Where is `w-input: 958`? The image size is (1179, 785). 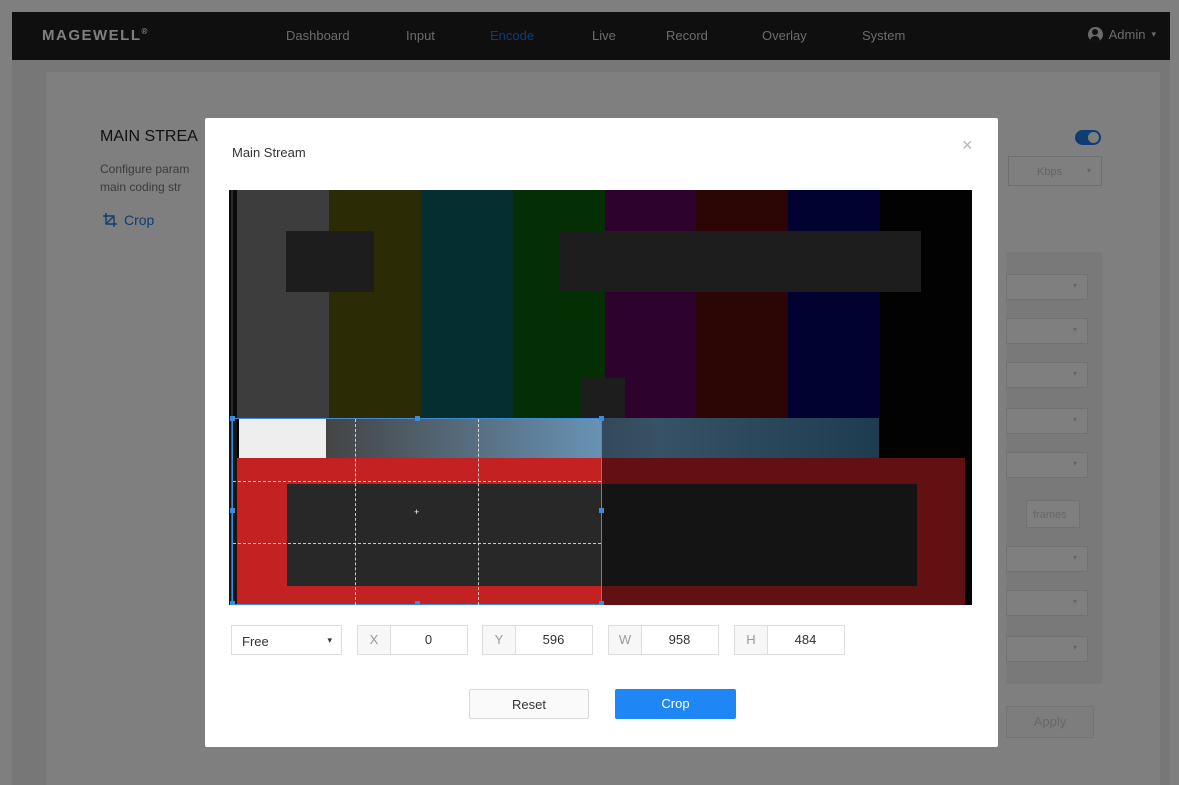
w-input: 958 is located at coordinates (679, 640).